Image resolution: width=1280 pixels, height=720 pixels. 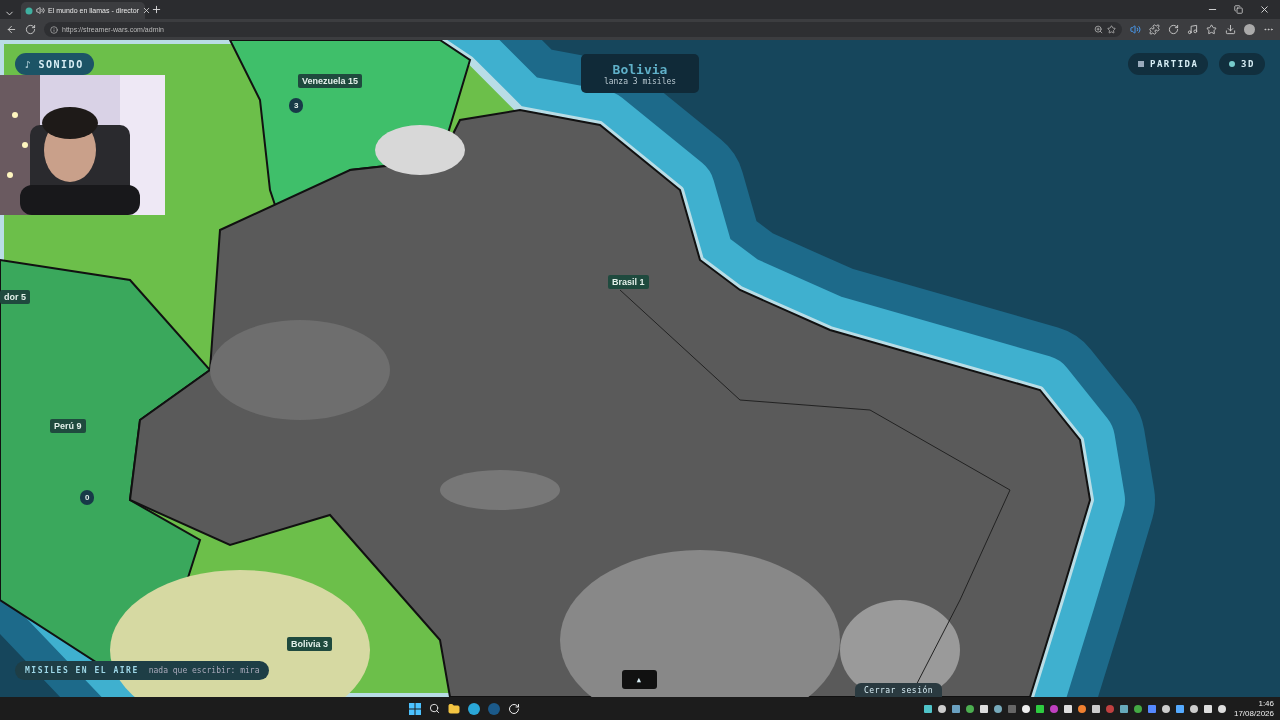 I want to click on download-icon, so click(x=1230, y=29).